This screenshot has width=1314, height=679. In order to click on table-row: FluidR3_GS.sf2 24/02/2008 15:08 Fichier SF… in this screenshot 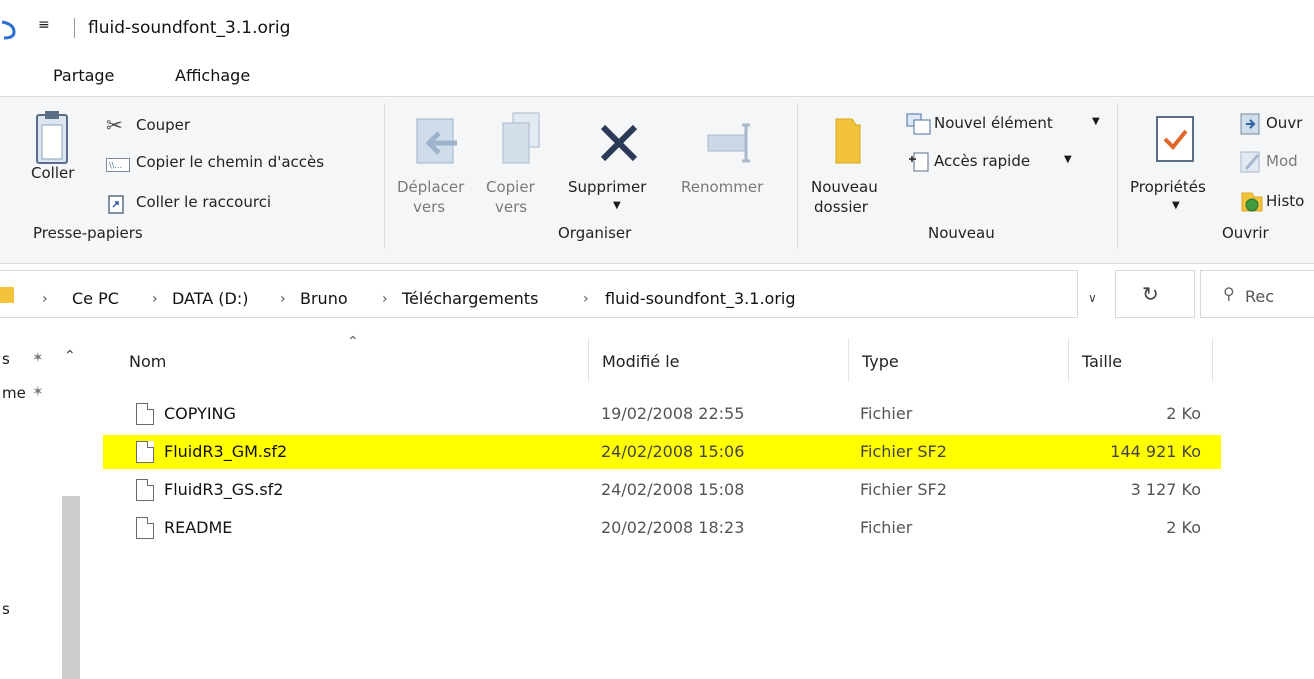, I will do `click(662, 490)`.